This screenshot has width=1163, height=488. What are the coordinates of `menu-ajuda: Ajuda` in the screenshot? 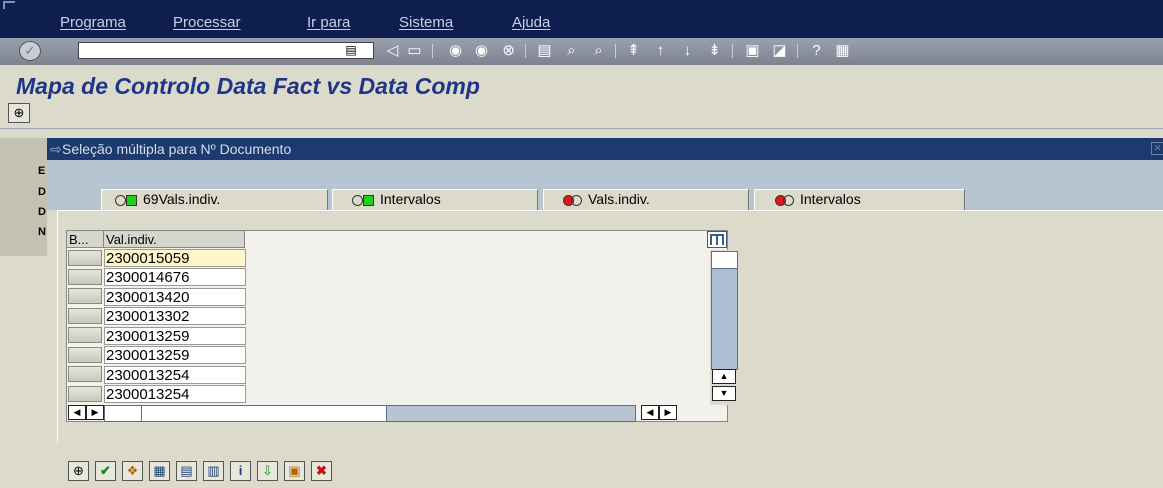 It's located at (531, 22).